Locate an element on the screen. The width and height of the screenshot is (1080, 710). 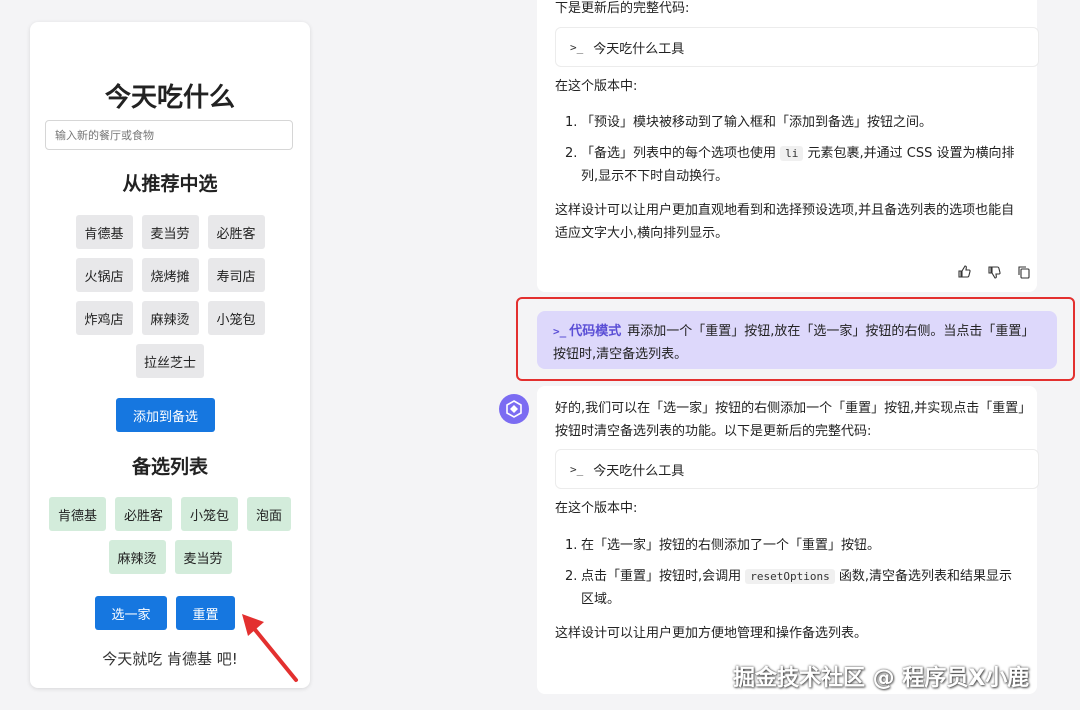
presets-list: 肯德基 麦当劳 必胜客 火锅店 烧烤摊 寿司店 炸鸡店 麻辣烫 小笼包 拉丝芝士 is located at coordinates (170, 296).